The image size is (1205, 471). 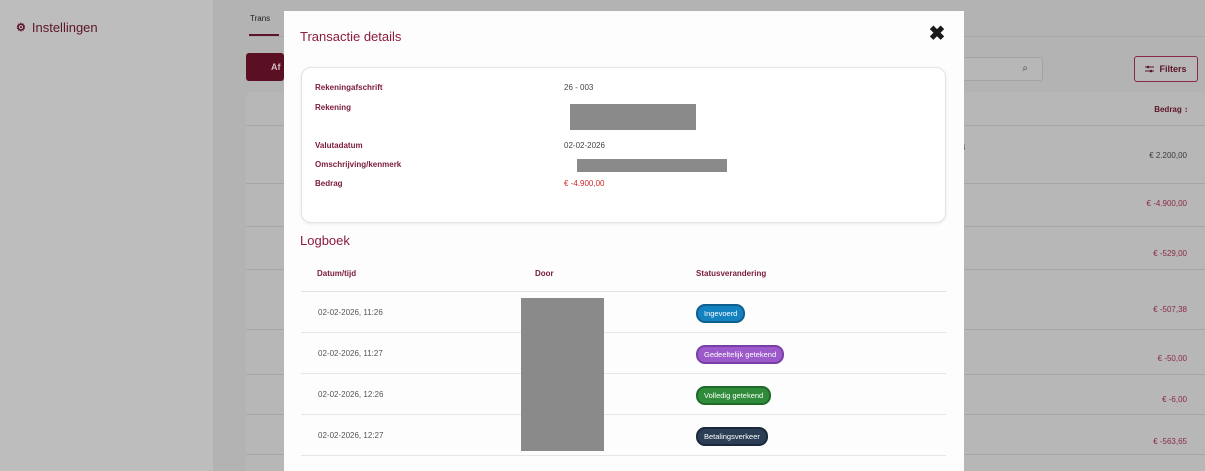 I want to click on detail-label-valutadatum: Valutadatum, so click(x=339, y=145).